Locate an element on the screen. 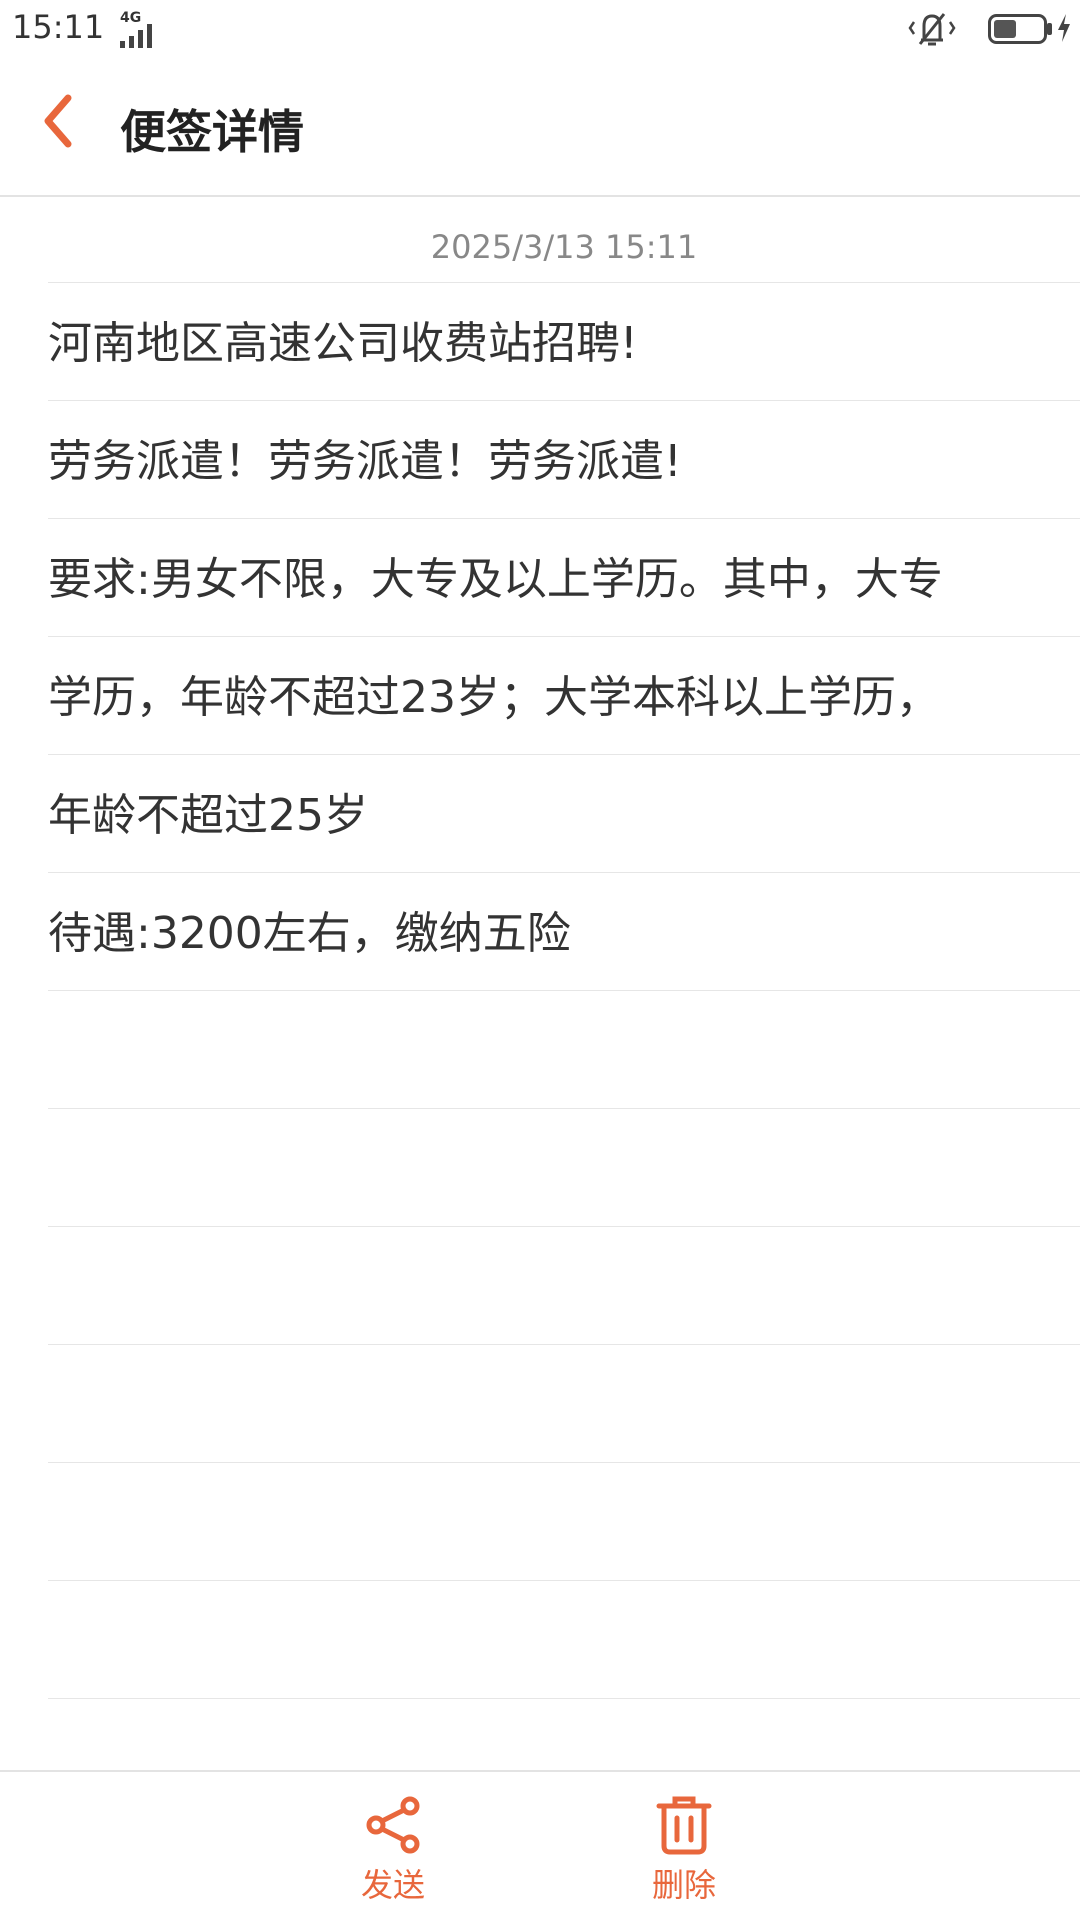 The width and height of the screenshot is (1080, 1920). vibrate-icon is located at coordinates (932, 29).